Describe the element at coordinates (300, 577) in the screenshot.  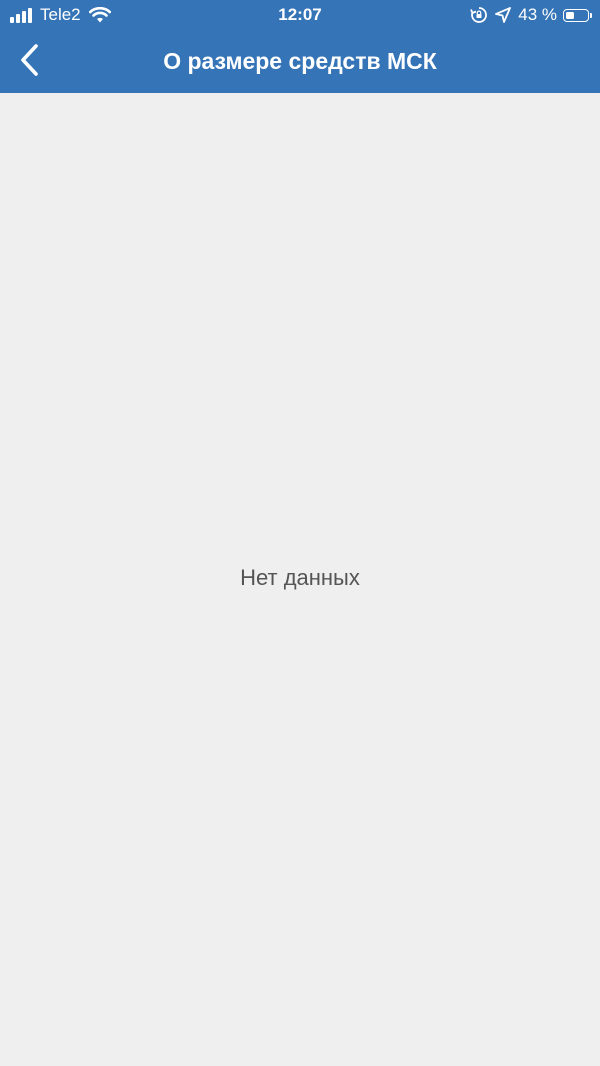
I see `empty-state-message: Нет данных` at that location.